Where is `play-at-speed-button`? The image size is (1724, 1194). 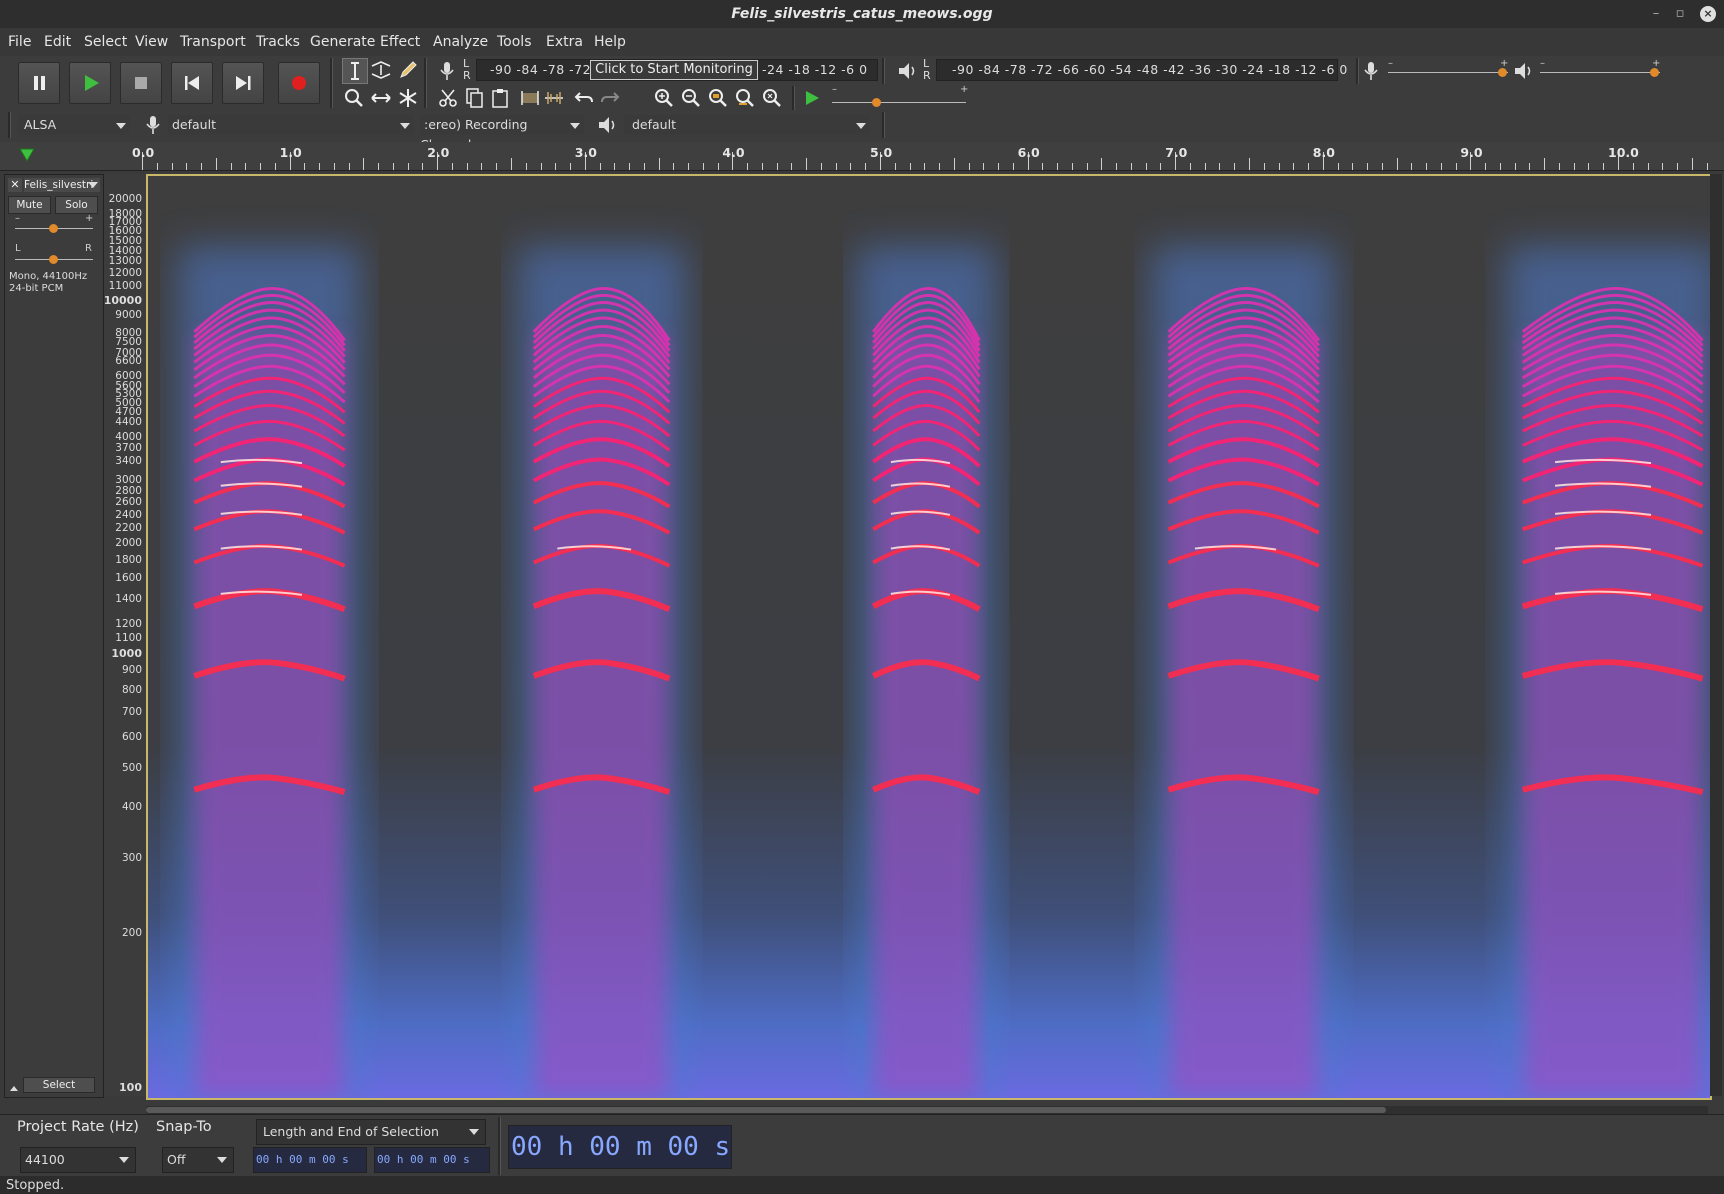 play-at-speed-button is located at coordinates (812, 98).